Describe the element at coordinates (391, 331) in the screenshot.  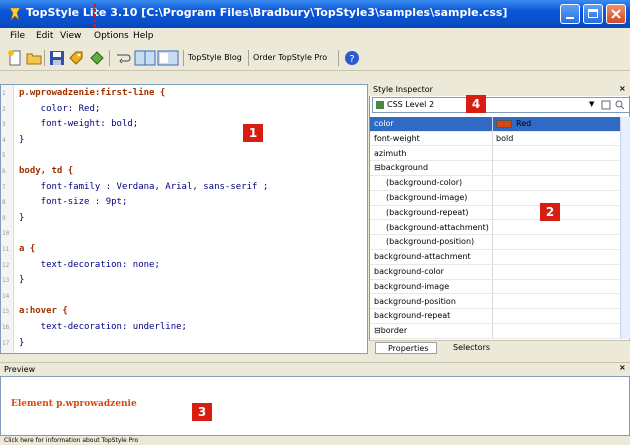
I see `property-name: ⊟border` at that location.